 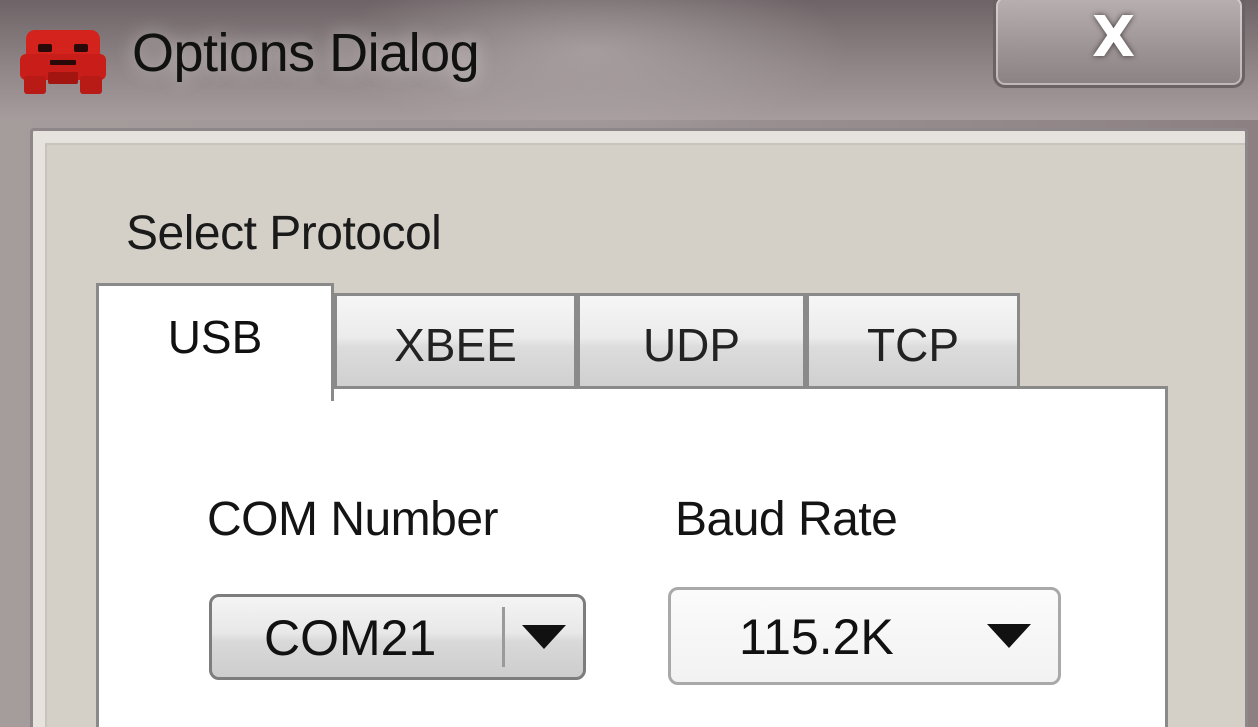 What do you see at coordinates (503, 637) in the screenshot?
I see `dropdown-separator` at bounding box center [503, 637].